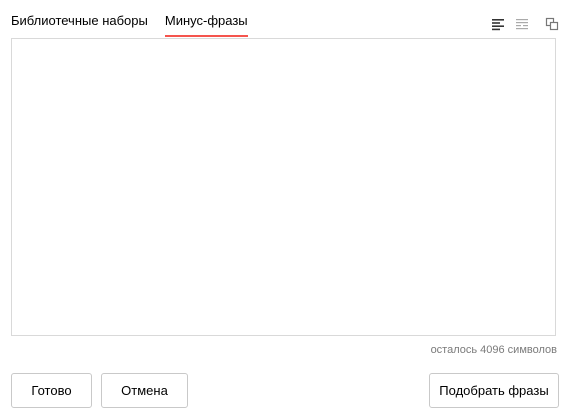 The height and width of the screenshot is (420, 575). I want to click on cancel-button: Отмена, so click(144, 390).